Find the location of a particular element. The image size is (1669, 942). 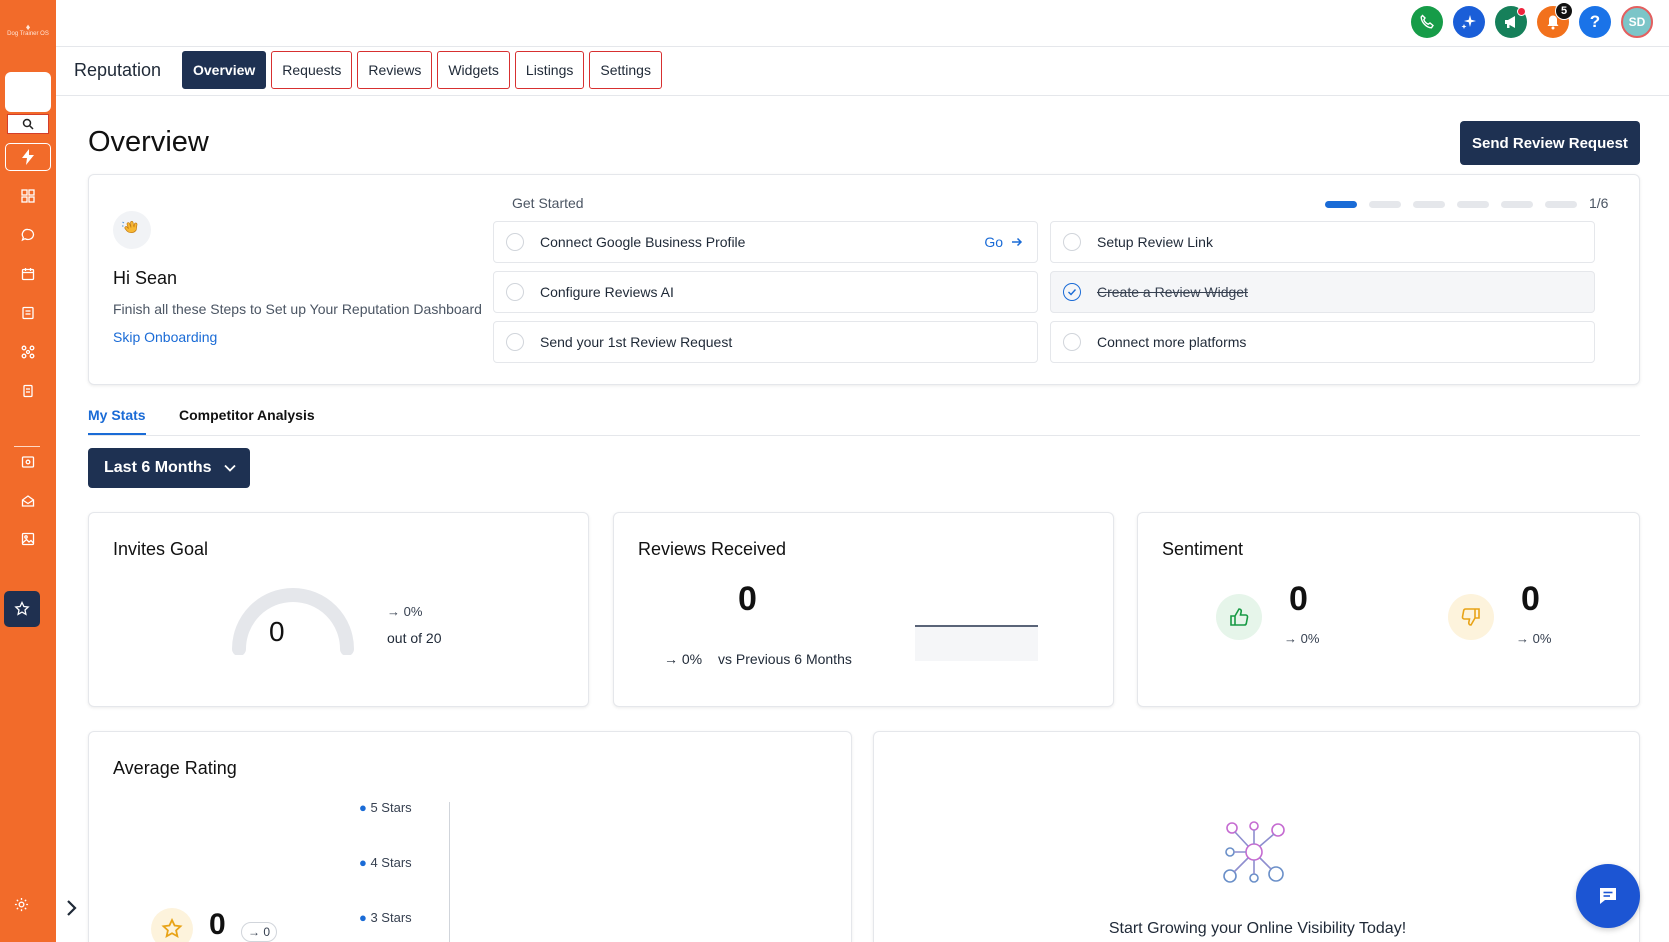

media-icon is located at coordinates (28, 539).